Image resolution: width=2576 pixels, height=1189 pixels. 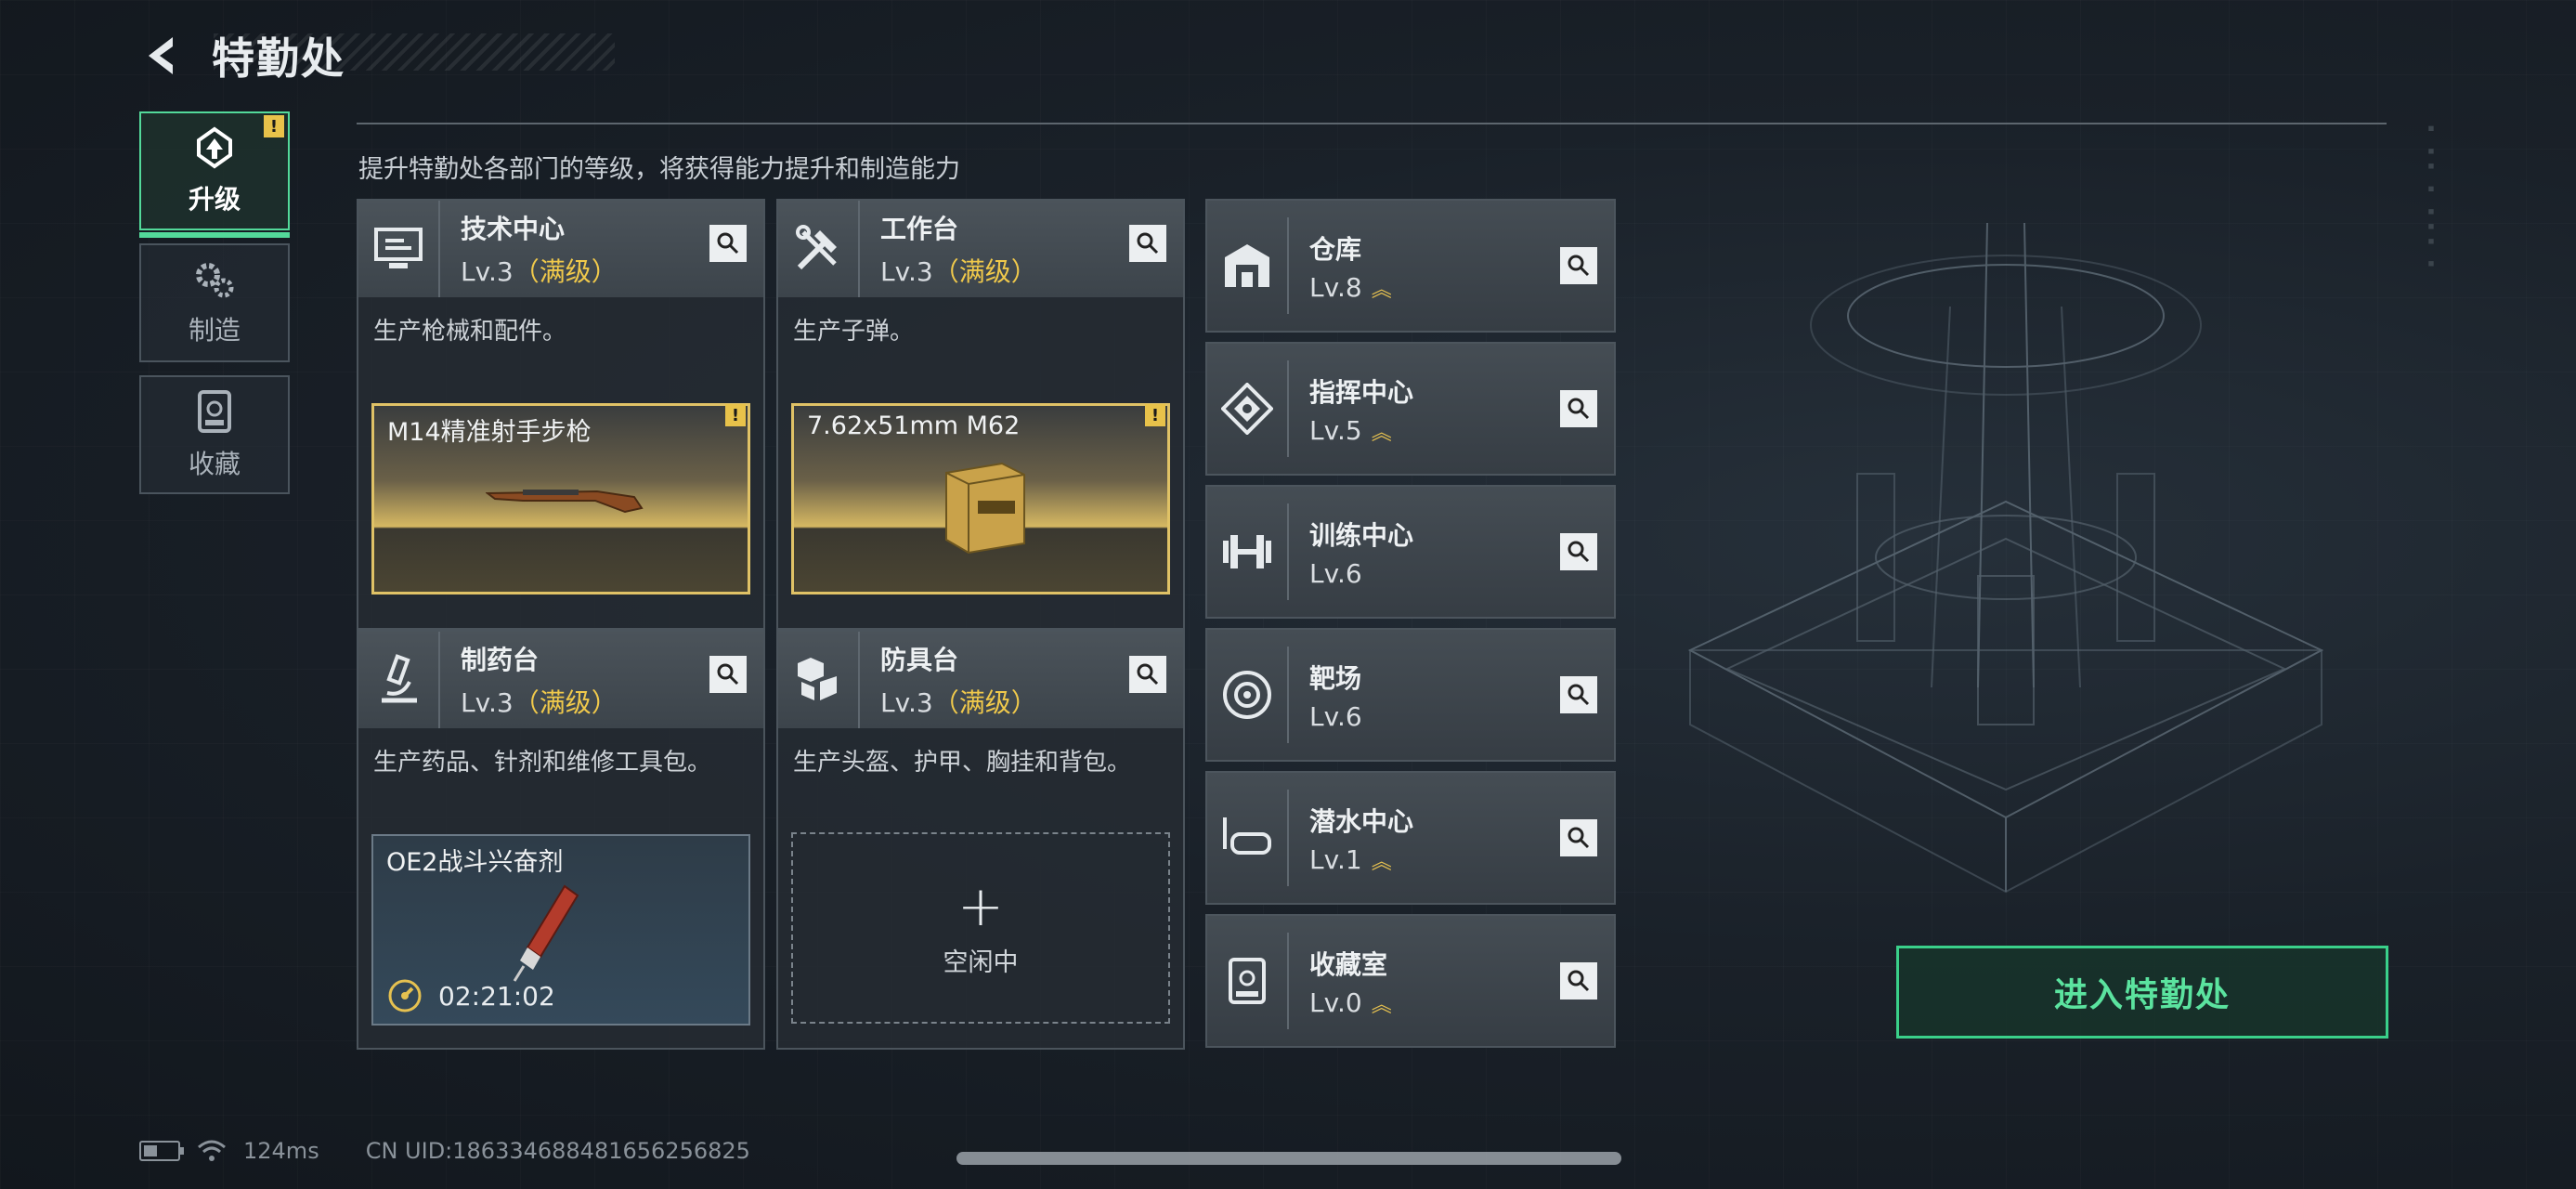 What do you see at coordinates (214, 199) in the screenshot?
I see `nav-label: 升级` at bounding box center [214, 199].